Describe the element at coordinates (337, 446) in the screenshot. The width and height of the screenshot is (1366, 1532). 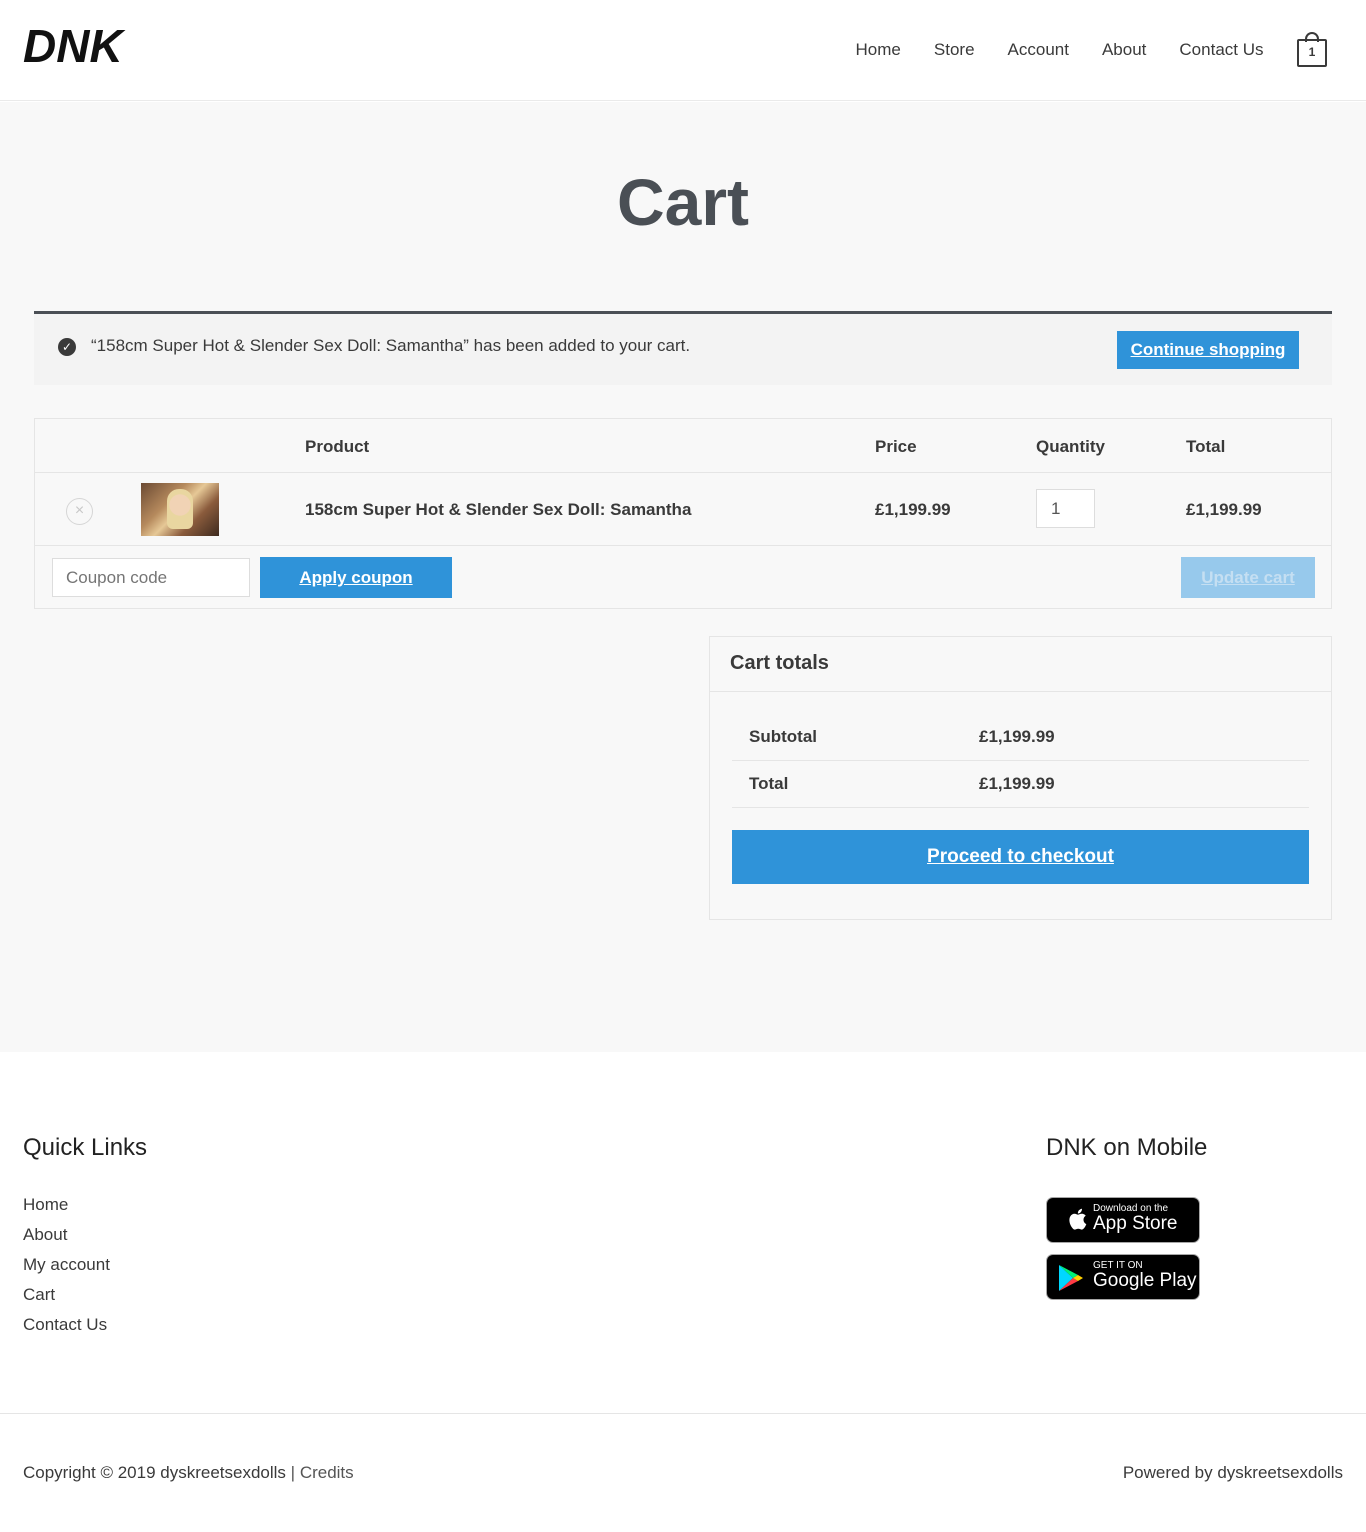
I see `header-product: Product` at that location.